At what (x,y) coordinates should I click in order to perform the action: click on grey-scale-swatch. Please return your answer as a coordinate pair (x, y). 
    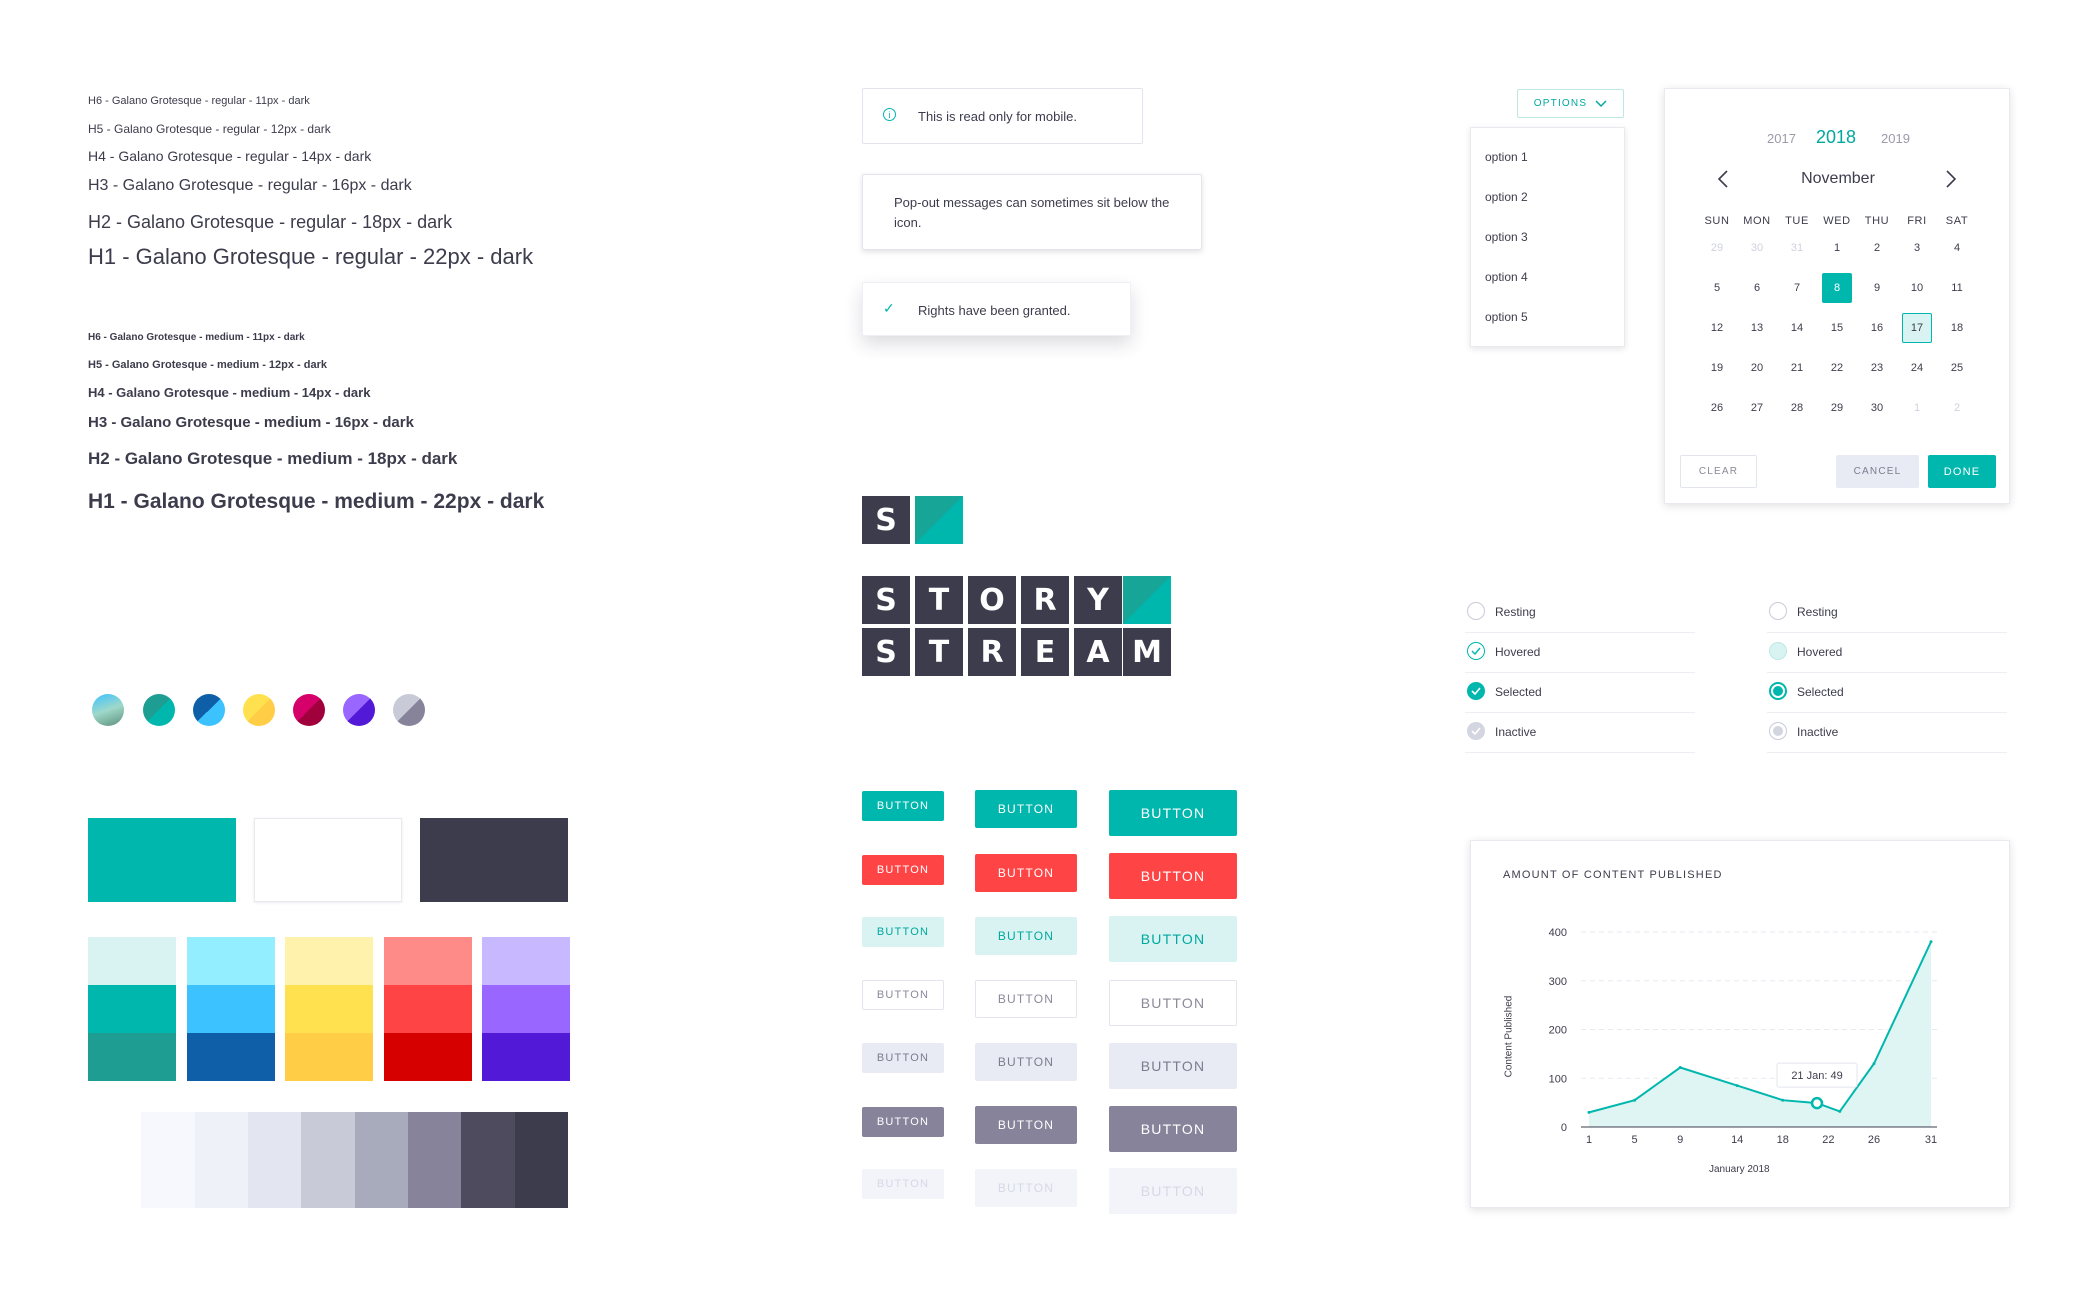
    Looking at the image, I should click on (168, 1160).